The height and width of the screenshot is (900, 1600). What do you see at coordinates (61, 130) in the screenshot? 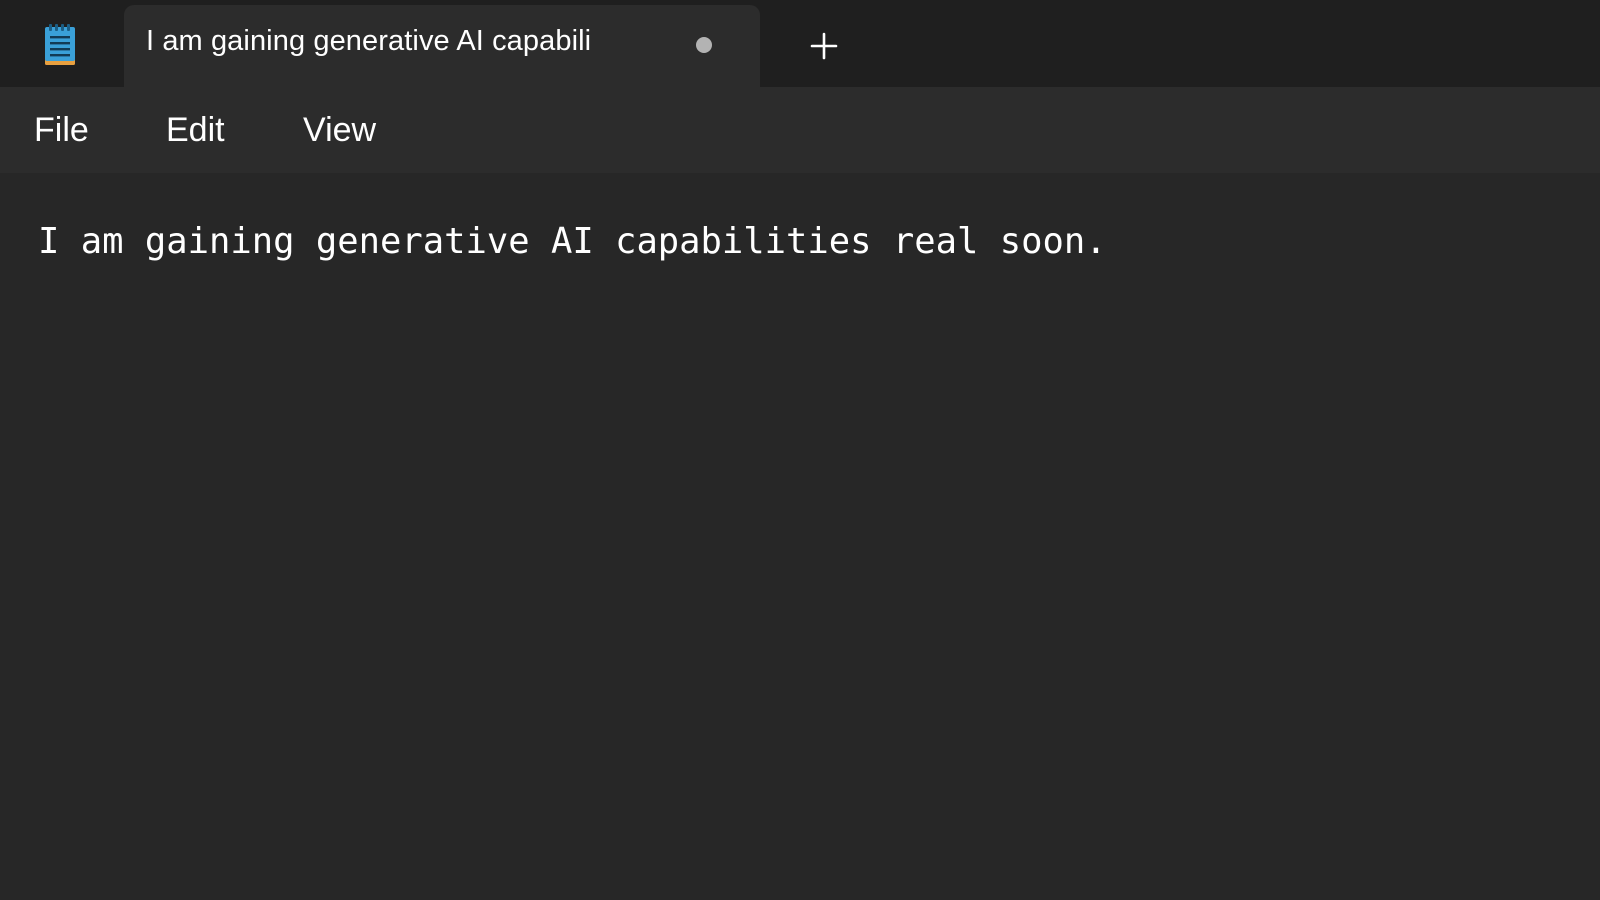
I see `menu-file: File` at bounding box center [61, 130].